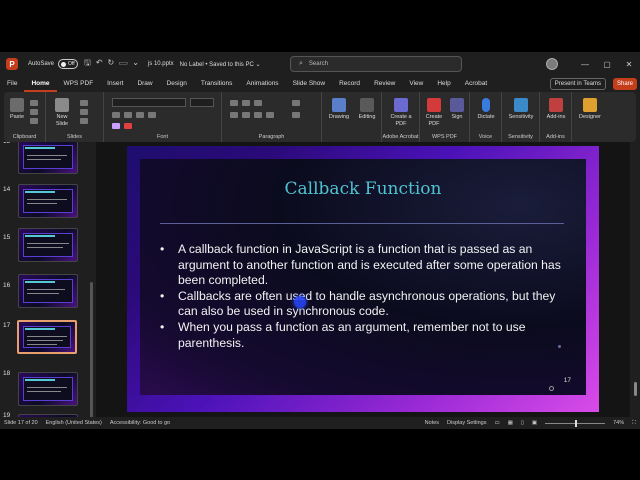 This screenshot has width=640, height=480. What do you see at coordinates (40, 84) in the screenshot?
I see `menu-home: Home` at bounding box center [40, 84].